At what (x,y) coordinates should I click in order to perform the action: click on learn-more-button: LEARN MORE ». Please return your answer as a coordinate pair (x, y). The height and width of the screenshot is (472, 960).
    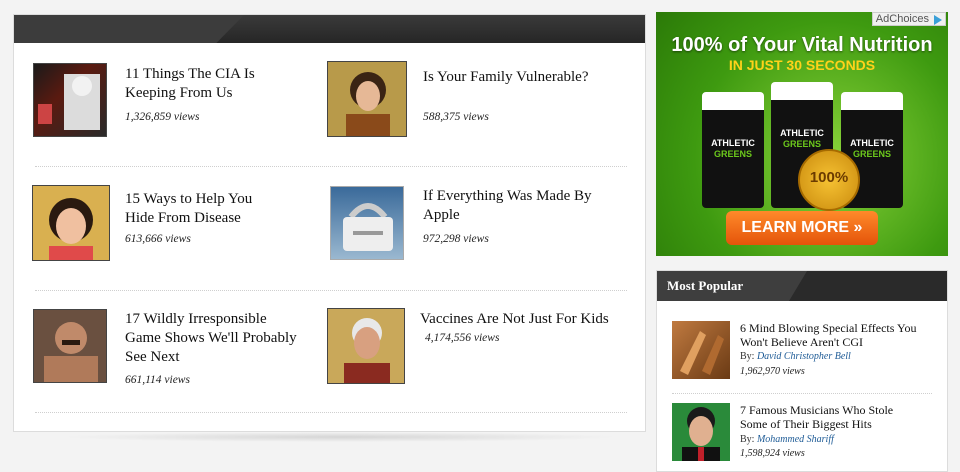
    Looking at the image, I should click on (802, 228).